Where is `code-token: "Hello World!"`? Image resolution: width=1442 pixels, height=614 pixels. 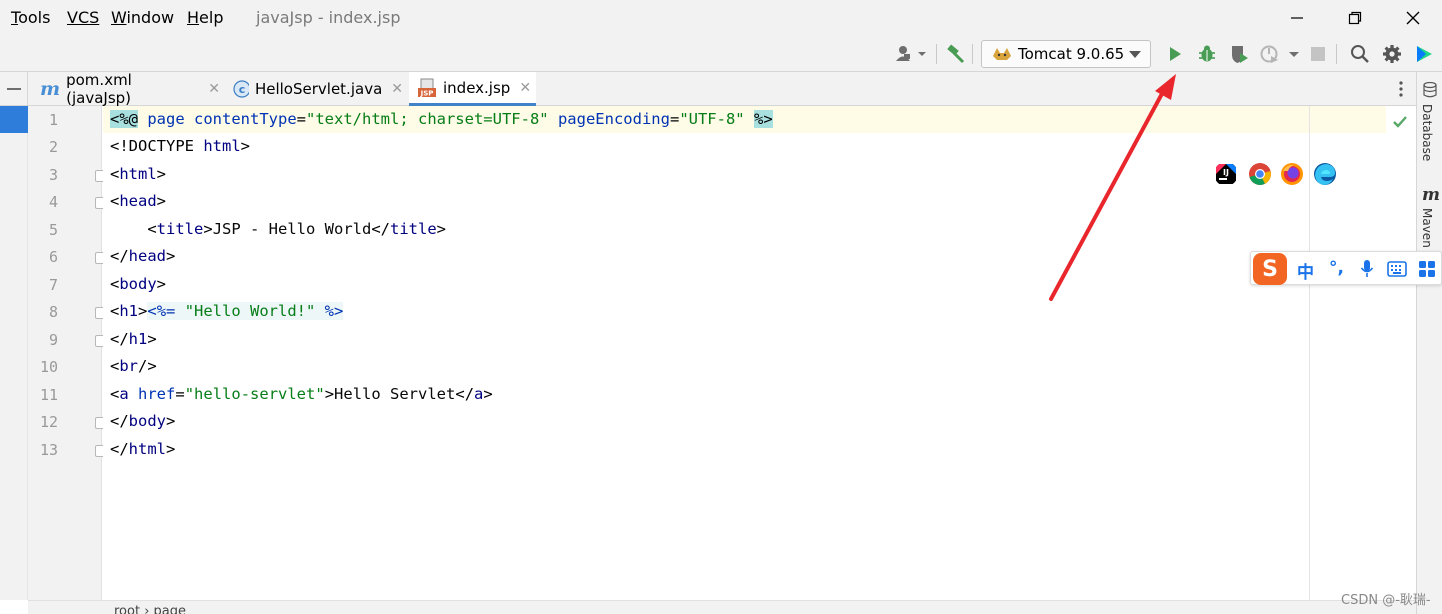
code-token: "Hello World!" is located at coordinates (250, 311).